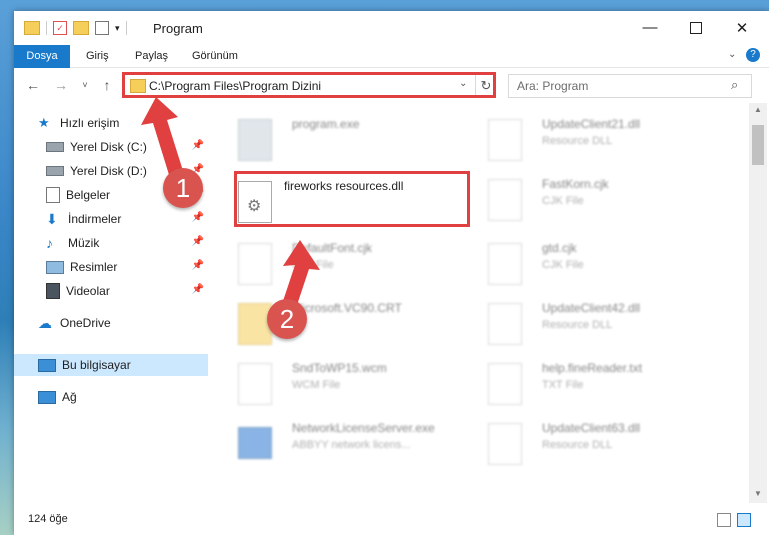  I want to click on file-name: DefaultFont.cjk, so click(332, 248).